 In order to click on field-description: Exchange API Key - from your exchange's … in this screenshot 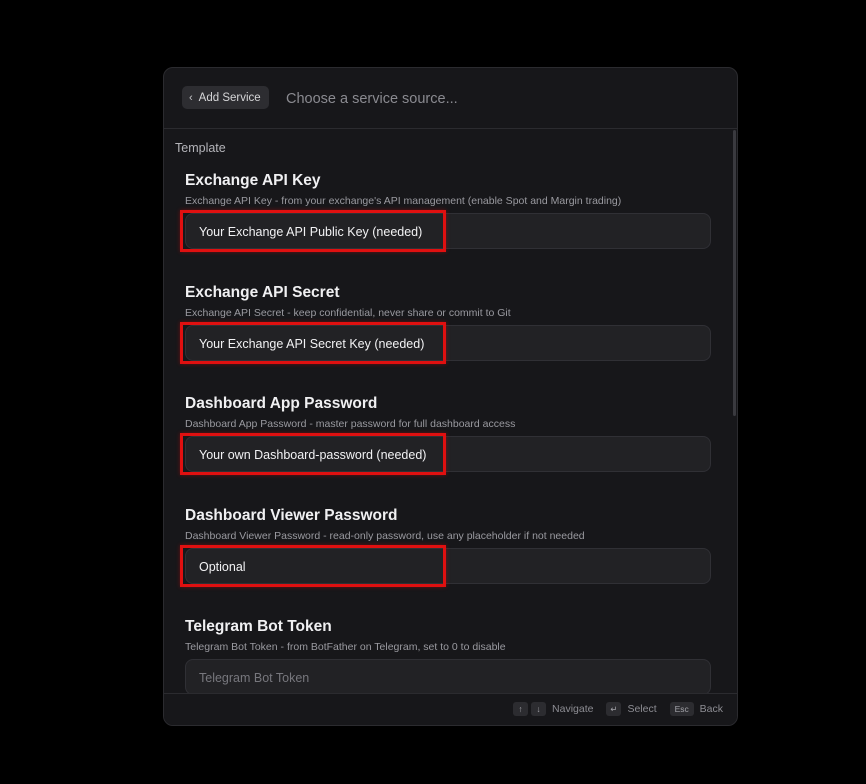, I will do `click(403, 201)`.